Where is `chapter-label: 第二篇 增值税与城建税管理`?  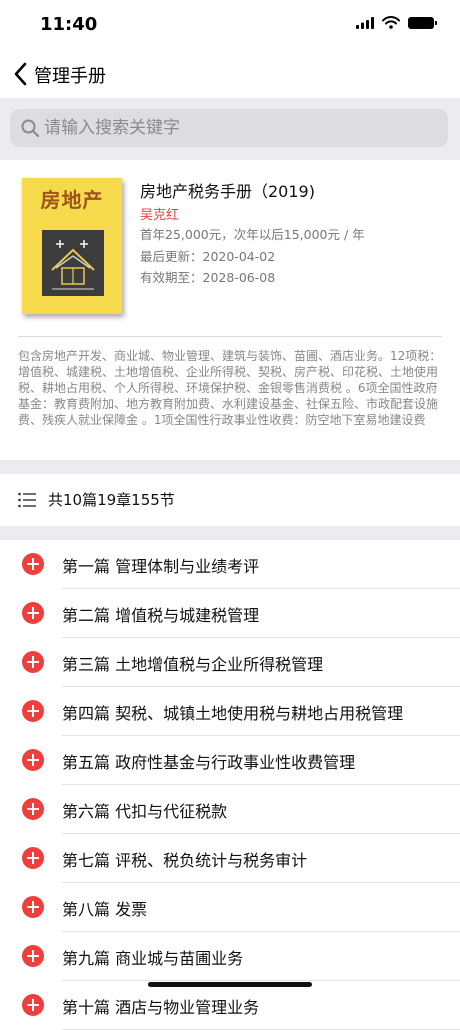 chapter-label: 第二篇 增值税与城建税管理 is located at coordinates (161, 615).